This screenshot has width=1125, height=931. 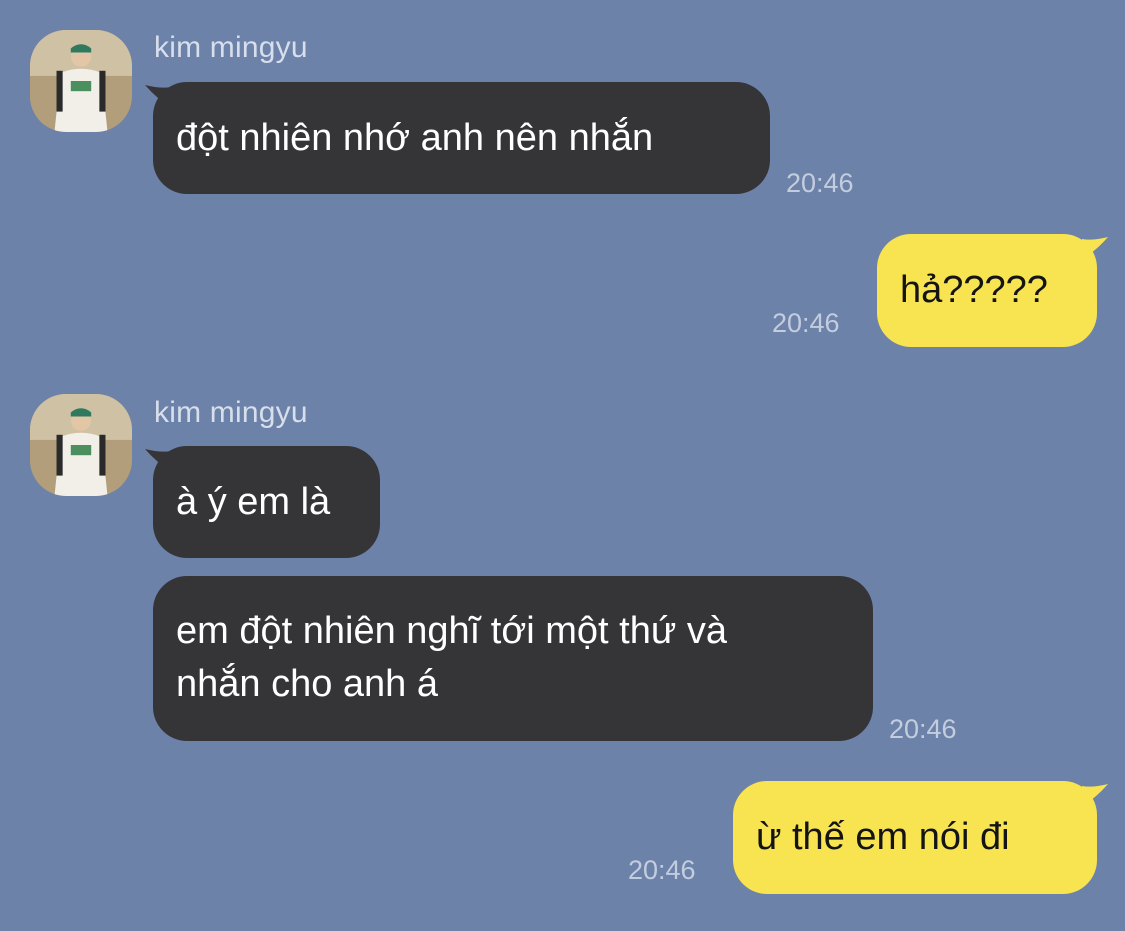 I want to click on message-text-line: em đột nhiên nghĩ tới một thứ và, so click(x=451, y=631).